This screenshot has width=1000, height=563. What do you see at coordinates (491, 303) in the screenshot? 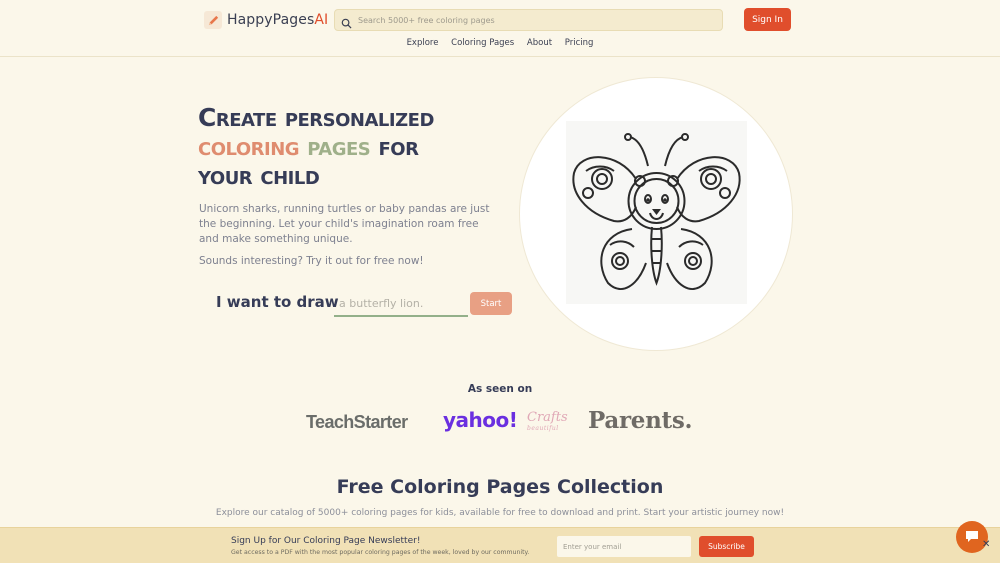
I see `start-button: Start` at bounding box center [491, 303].